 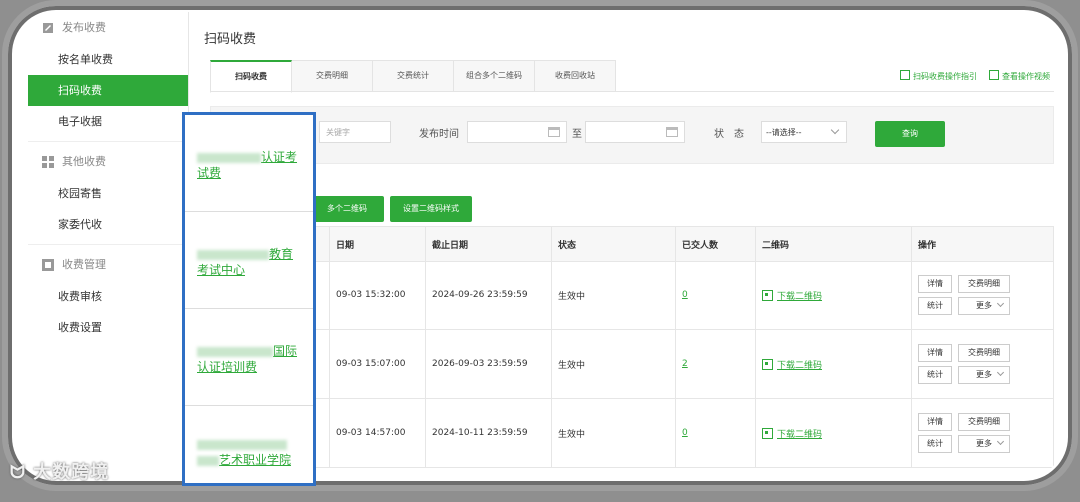 I want to click on charge-name-link: 国际 认证培训费, so click(x=251, y=359).